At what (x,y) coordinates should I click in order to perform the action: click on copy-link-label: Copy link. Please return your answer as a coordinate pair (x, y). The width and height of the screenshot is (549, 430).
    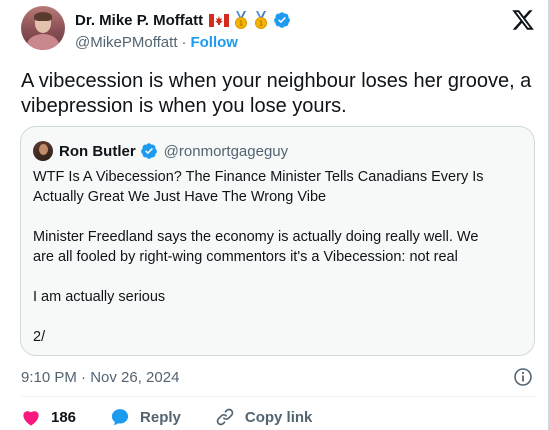
    Looking at the image, I should click on (278, 417).